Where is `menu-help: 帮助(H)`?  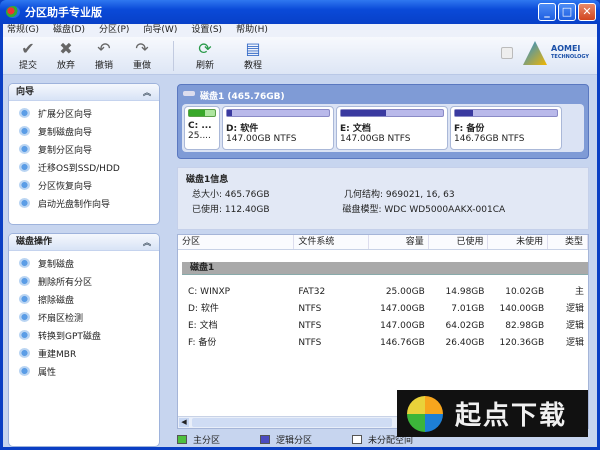 menu-help: 帮助(H) is located at coordinates (252, 30).